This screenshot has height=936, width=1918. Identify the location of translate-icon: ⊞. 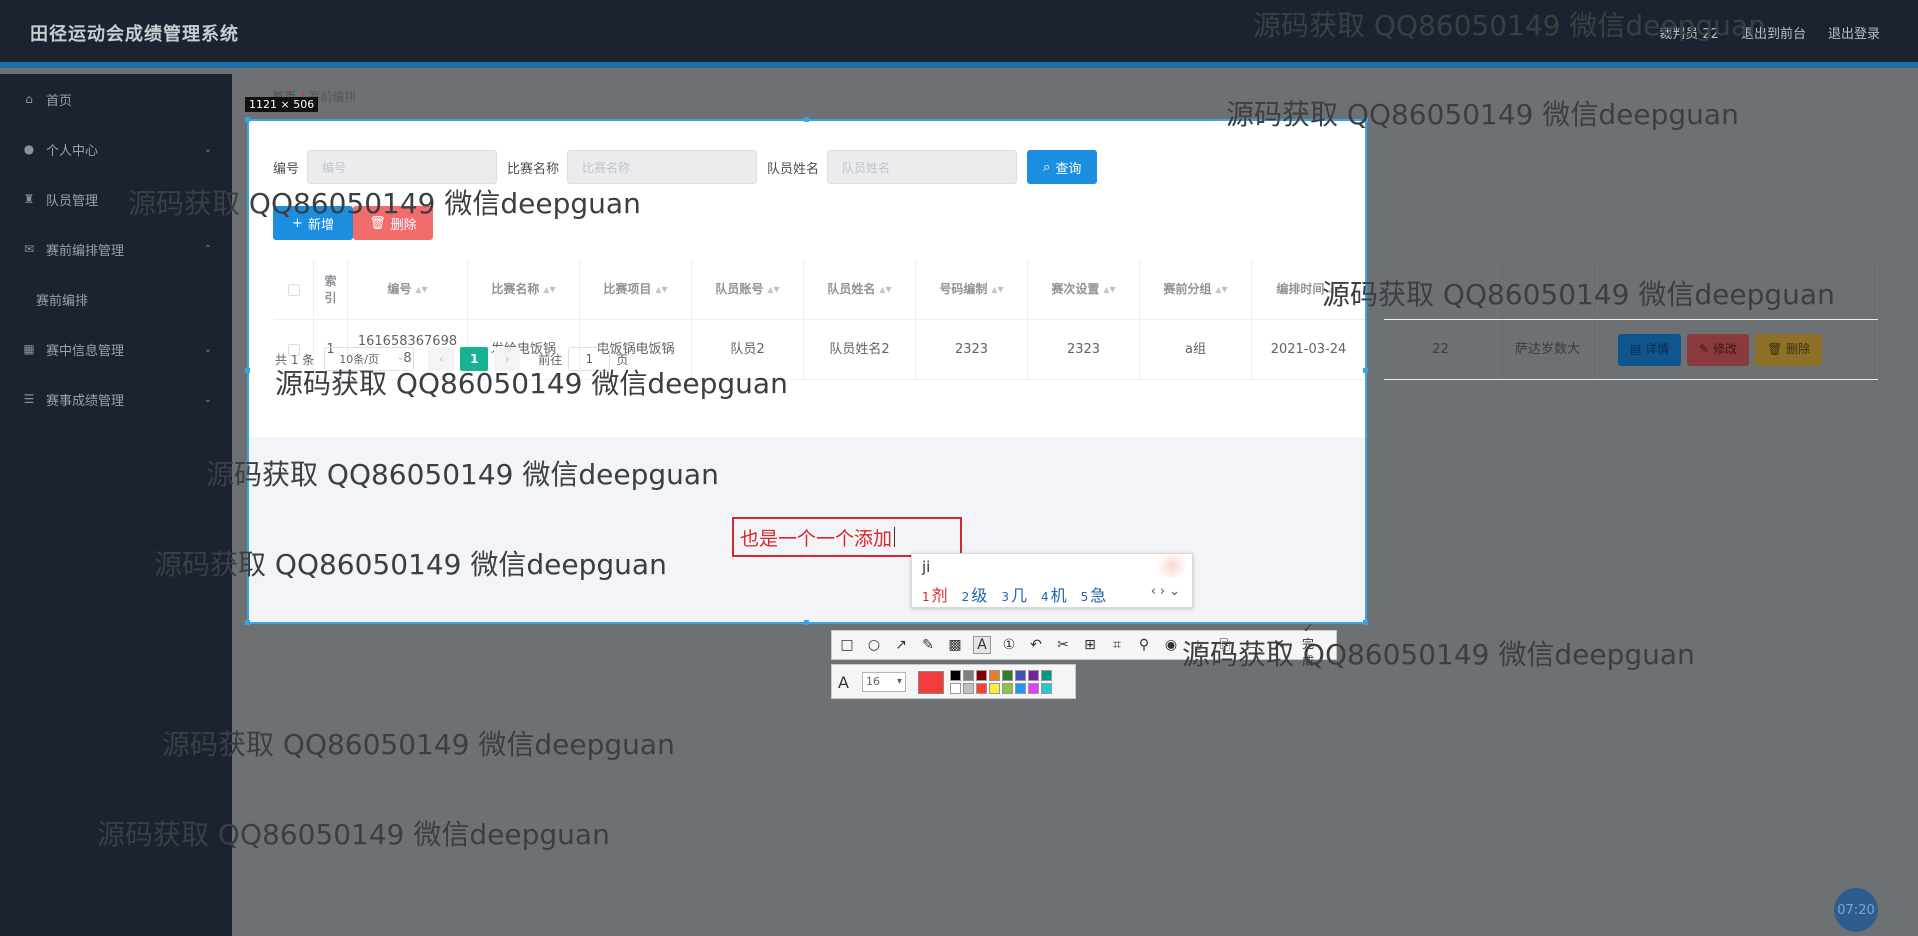
(1090, 645).